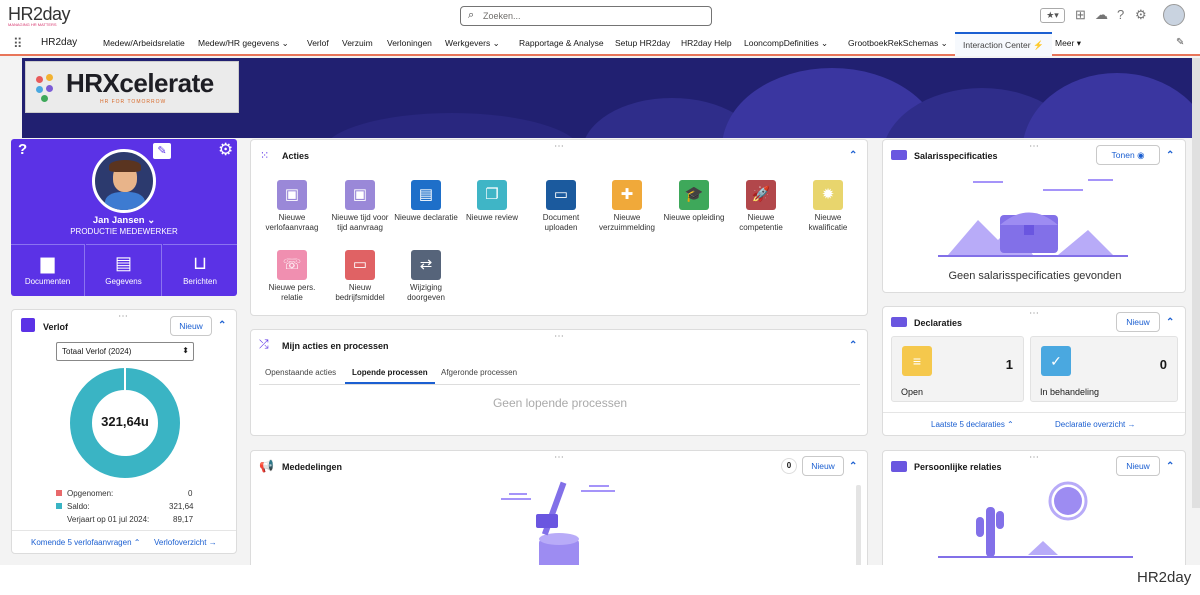 The width and height of the screenshot is (1200, 595). Describe the element at coordinates (1038, 45) in the screenshot. I see `lightning-icon: ⚡` at that location.